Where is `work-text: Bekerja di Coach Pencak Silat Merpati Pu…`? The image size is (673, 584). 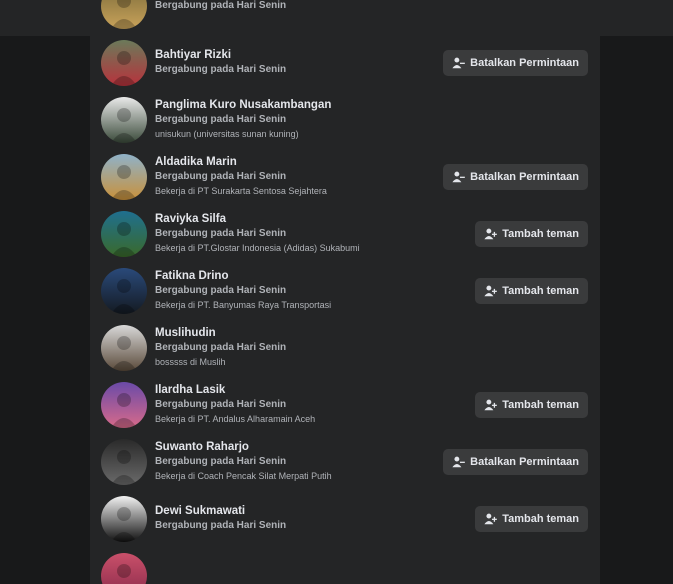
work-text: Bekerja di Coach Pencak Silat Merpati Pu… is located at coordinates (243, 476).